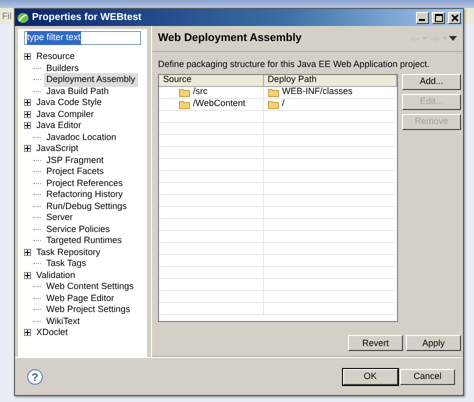 Image resolution: width=474 pixels, height=402 pixels. What do you see at coordinates (68, 252) in the screenshot?
I see `tree-item: Task Repository` at bounding box center [68, 252].